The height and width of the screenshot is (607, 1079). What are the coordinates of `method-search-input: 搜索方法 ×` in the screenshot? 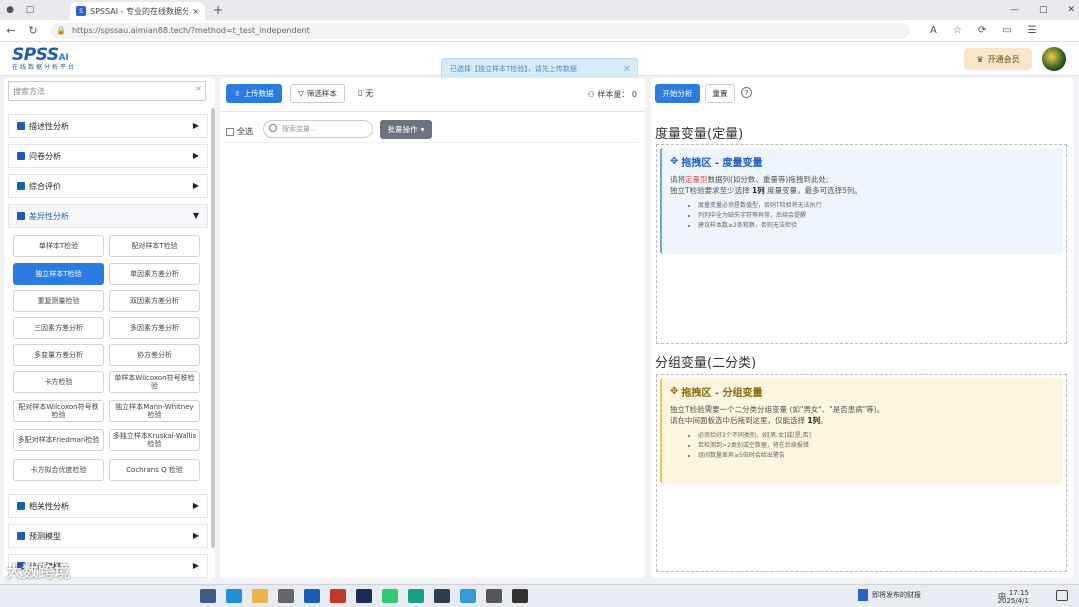 It's located at (107, 91).